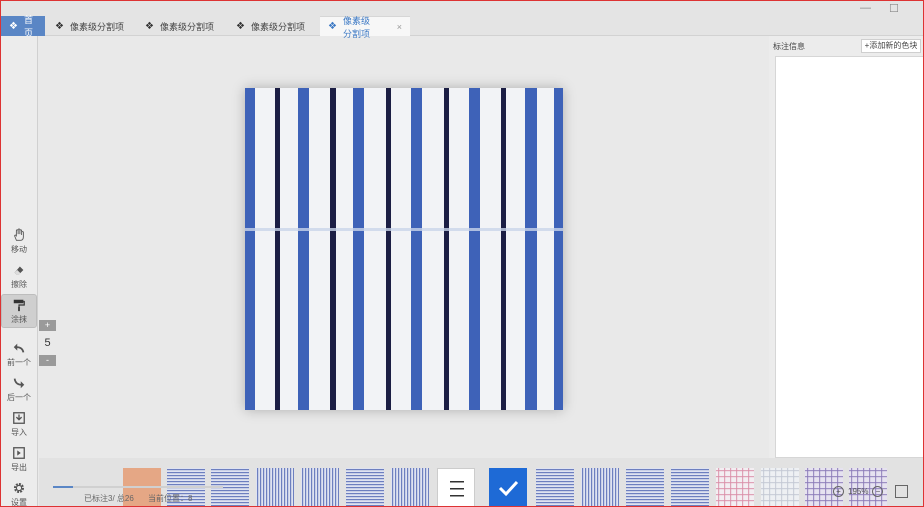 The width and height of the screenshot is (924, 507). Describe the element at coordinates (19, 354) in the screenshot. I see `tool-previous: 前一个` at that location.